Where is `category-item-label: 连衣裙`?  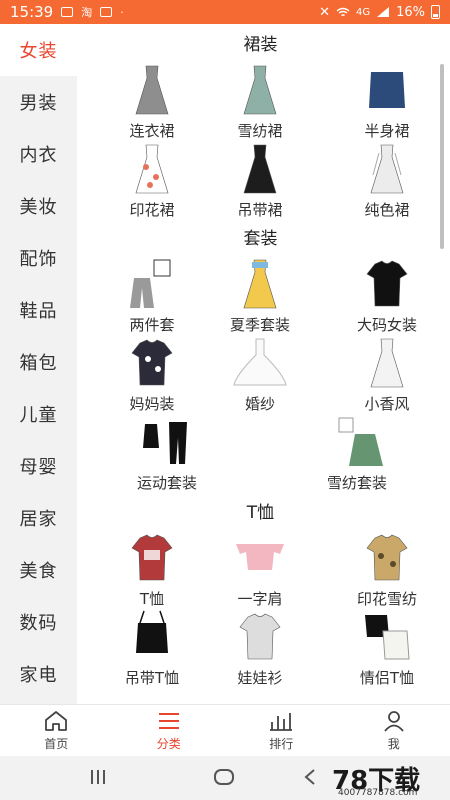 category-item-label: 连衣裙 is located at coordinates (152, 131).